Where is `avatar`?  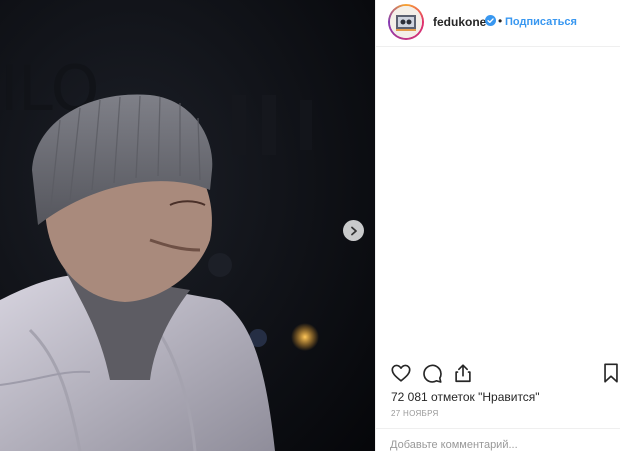 avatar is located at coordinates (406, 22).